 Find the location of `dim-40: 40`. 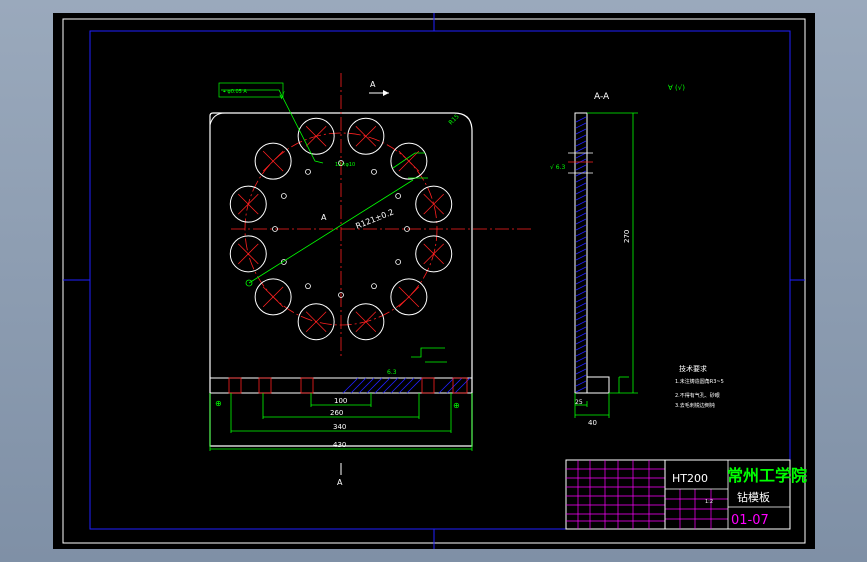

dim-40: 40 is located at coordinates (592, 423).